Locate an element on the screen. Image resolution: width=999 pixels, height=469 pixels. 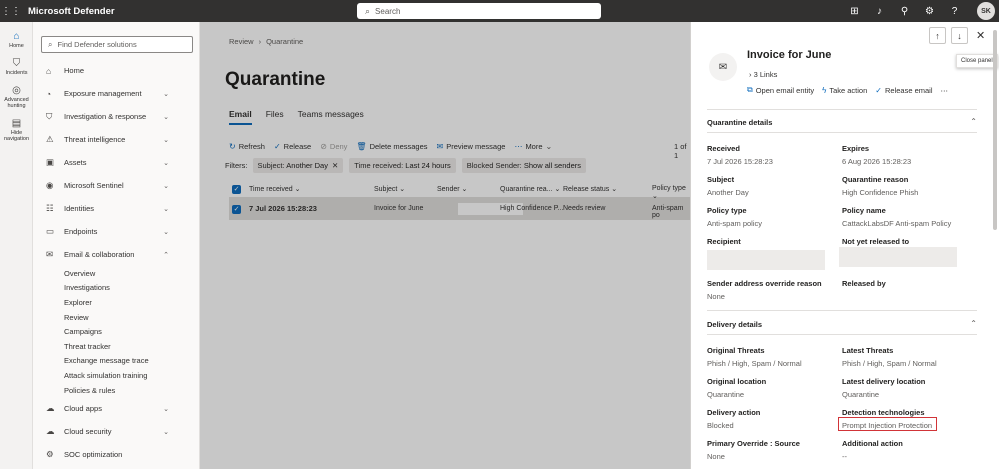
nav-item-cloud-security: ☁ Cloud security ⌄ is located at coordinates (116, 431).